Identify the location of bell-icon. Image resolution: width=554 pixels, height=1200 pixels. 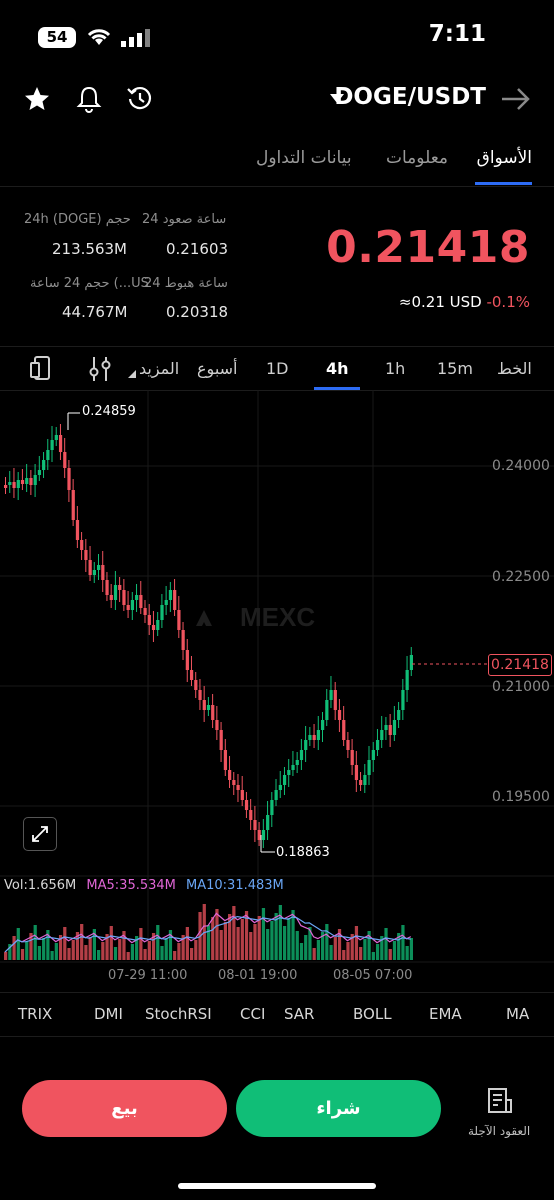
(89, 99).